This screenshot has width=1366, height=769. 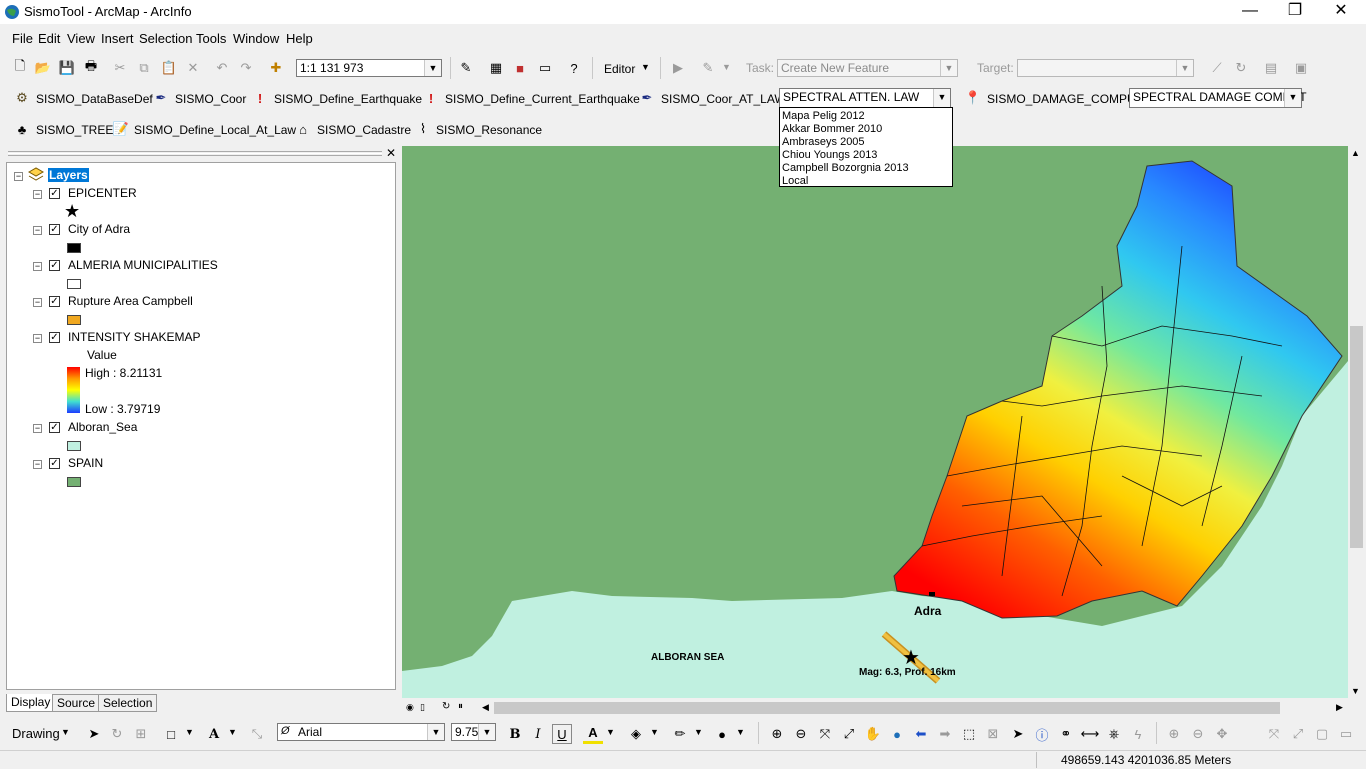 What do you see at coordinates (22, 38) in the screenshot?
I see `menu-file: File` at bounding box center [22, 38].